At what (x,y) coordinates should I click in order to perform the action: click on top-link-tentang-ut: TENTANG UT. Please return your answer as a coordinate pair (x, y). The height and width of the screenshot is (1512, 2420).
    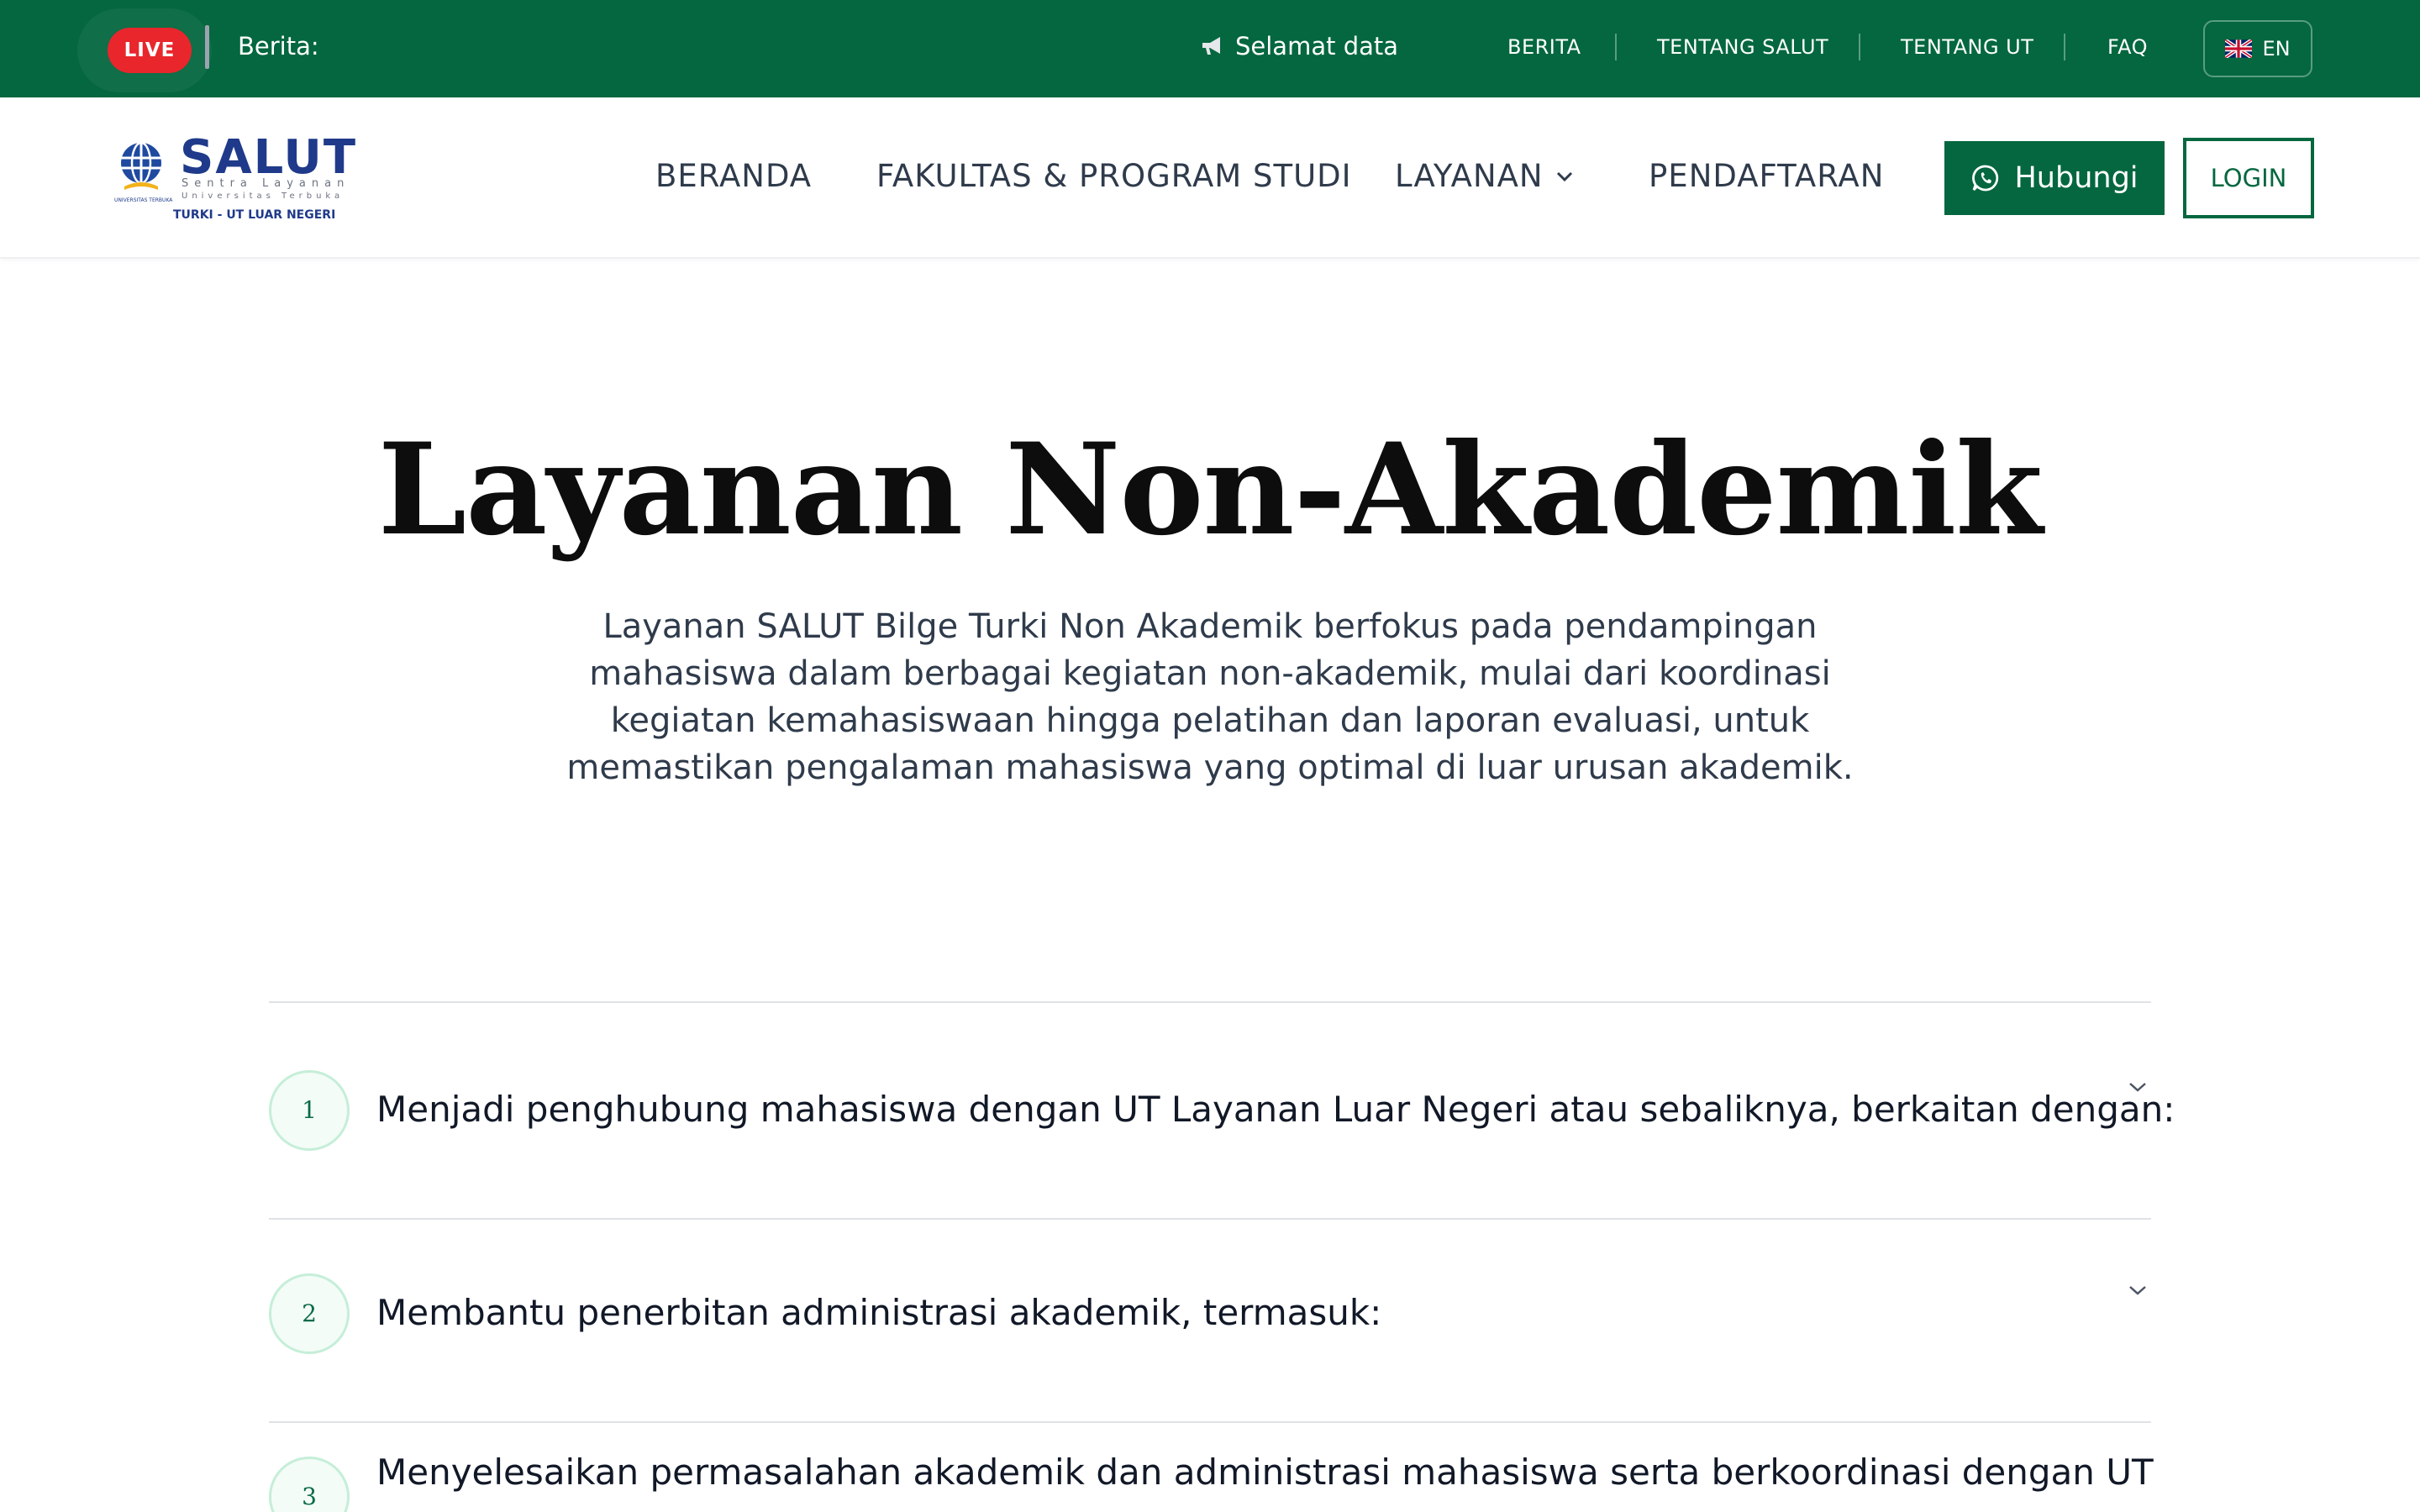
    Looking at the image, I should click on (1967, 47).